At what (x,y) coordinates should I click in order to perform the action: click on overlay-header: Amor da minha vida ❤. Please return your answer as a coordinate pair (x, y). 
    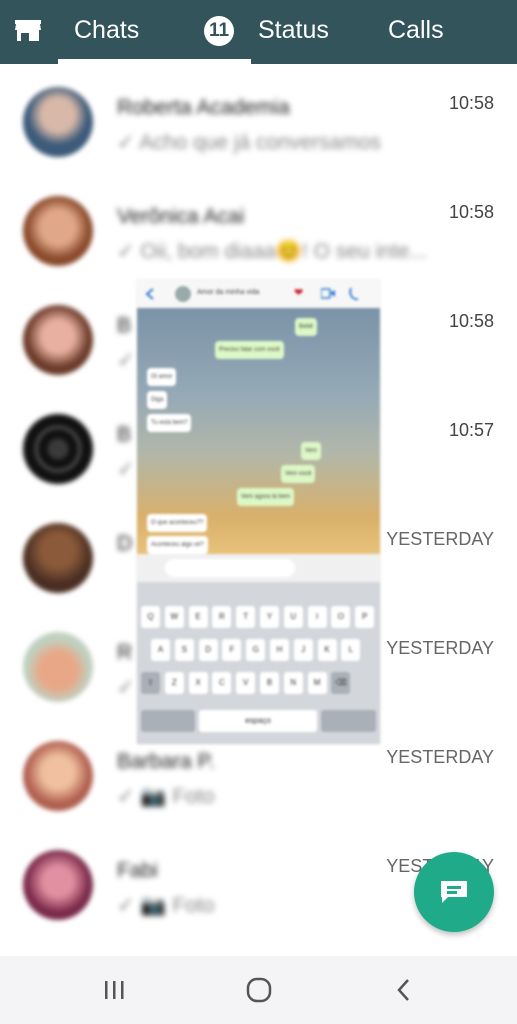
    Looking at the image, I should click on (258, 294).